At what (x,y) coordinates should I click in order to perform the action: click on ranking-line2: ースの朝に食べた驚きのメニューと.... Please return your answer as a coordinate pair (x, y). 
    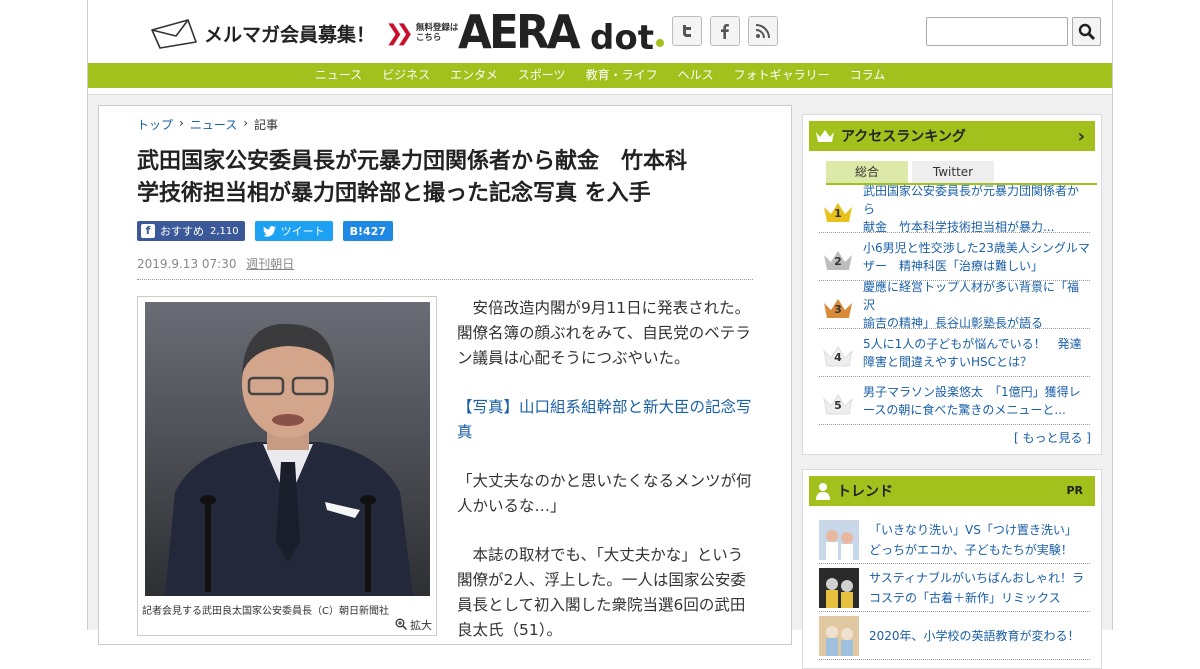
    Looking at the image, I should click on (964, 409).